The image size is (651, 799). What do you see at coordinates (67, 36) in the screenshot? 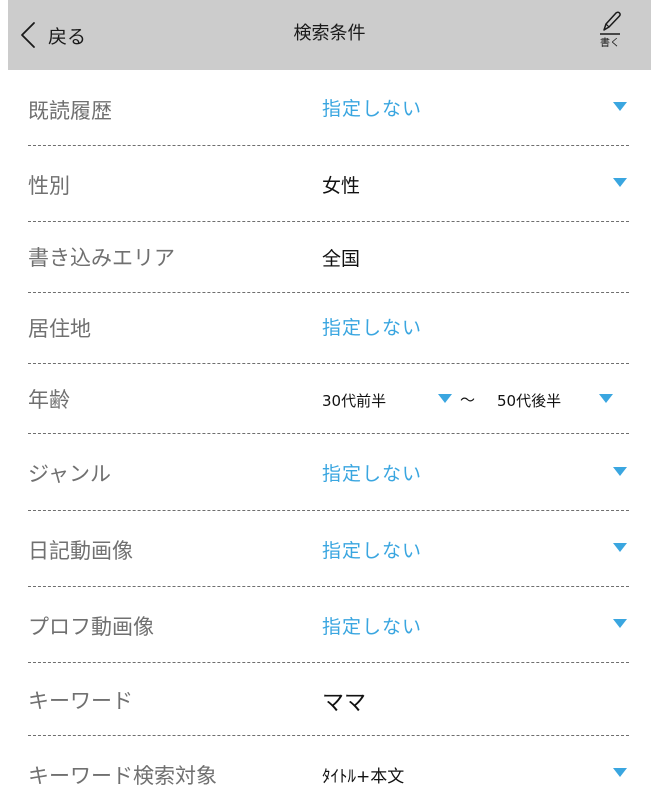
I see `back-label: 戻る` at bounding box center [67, 36].